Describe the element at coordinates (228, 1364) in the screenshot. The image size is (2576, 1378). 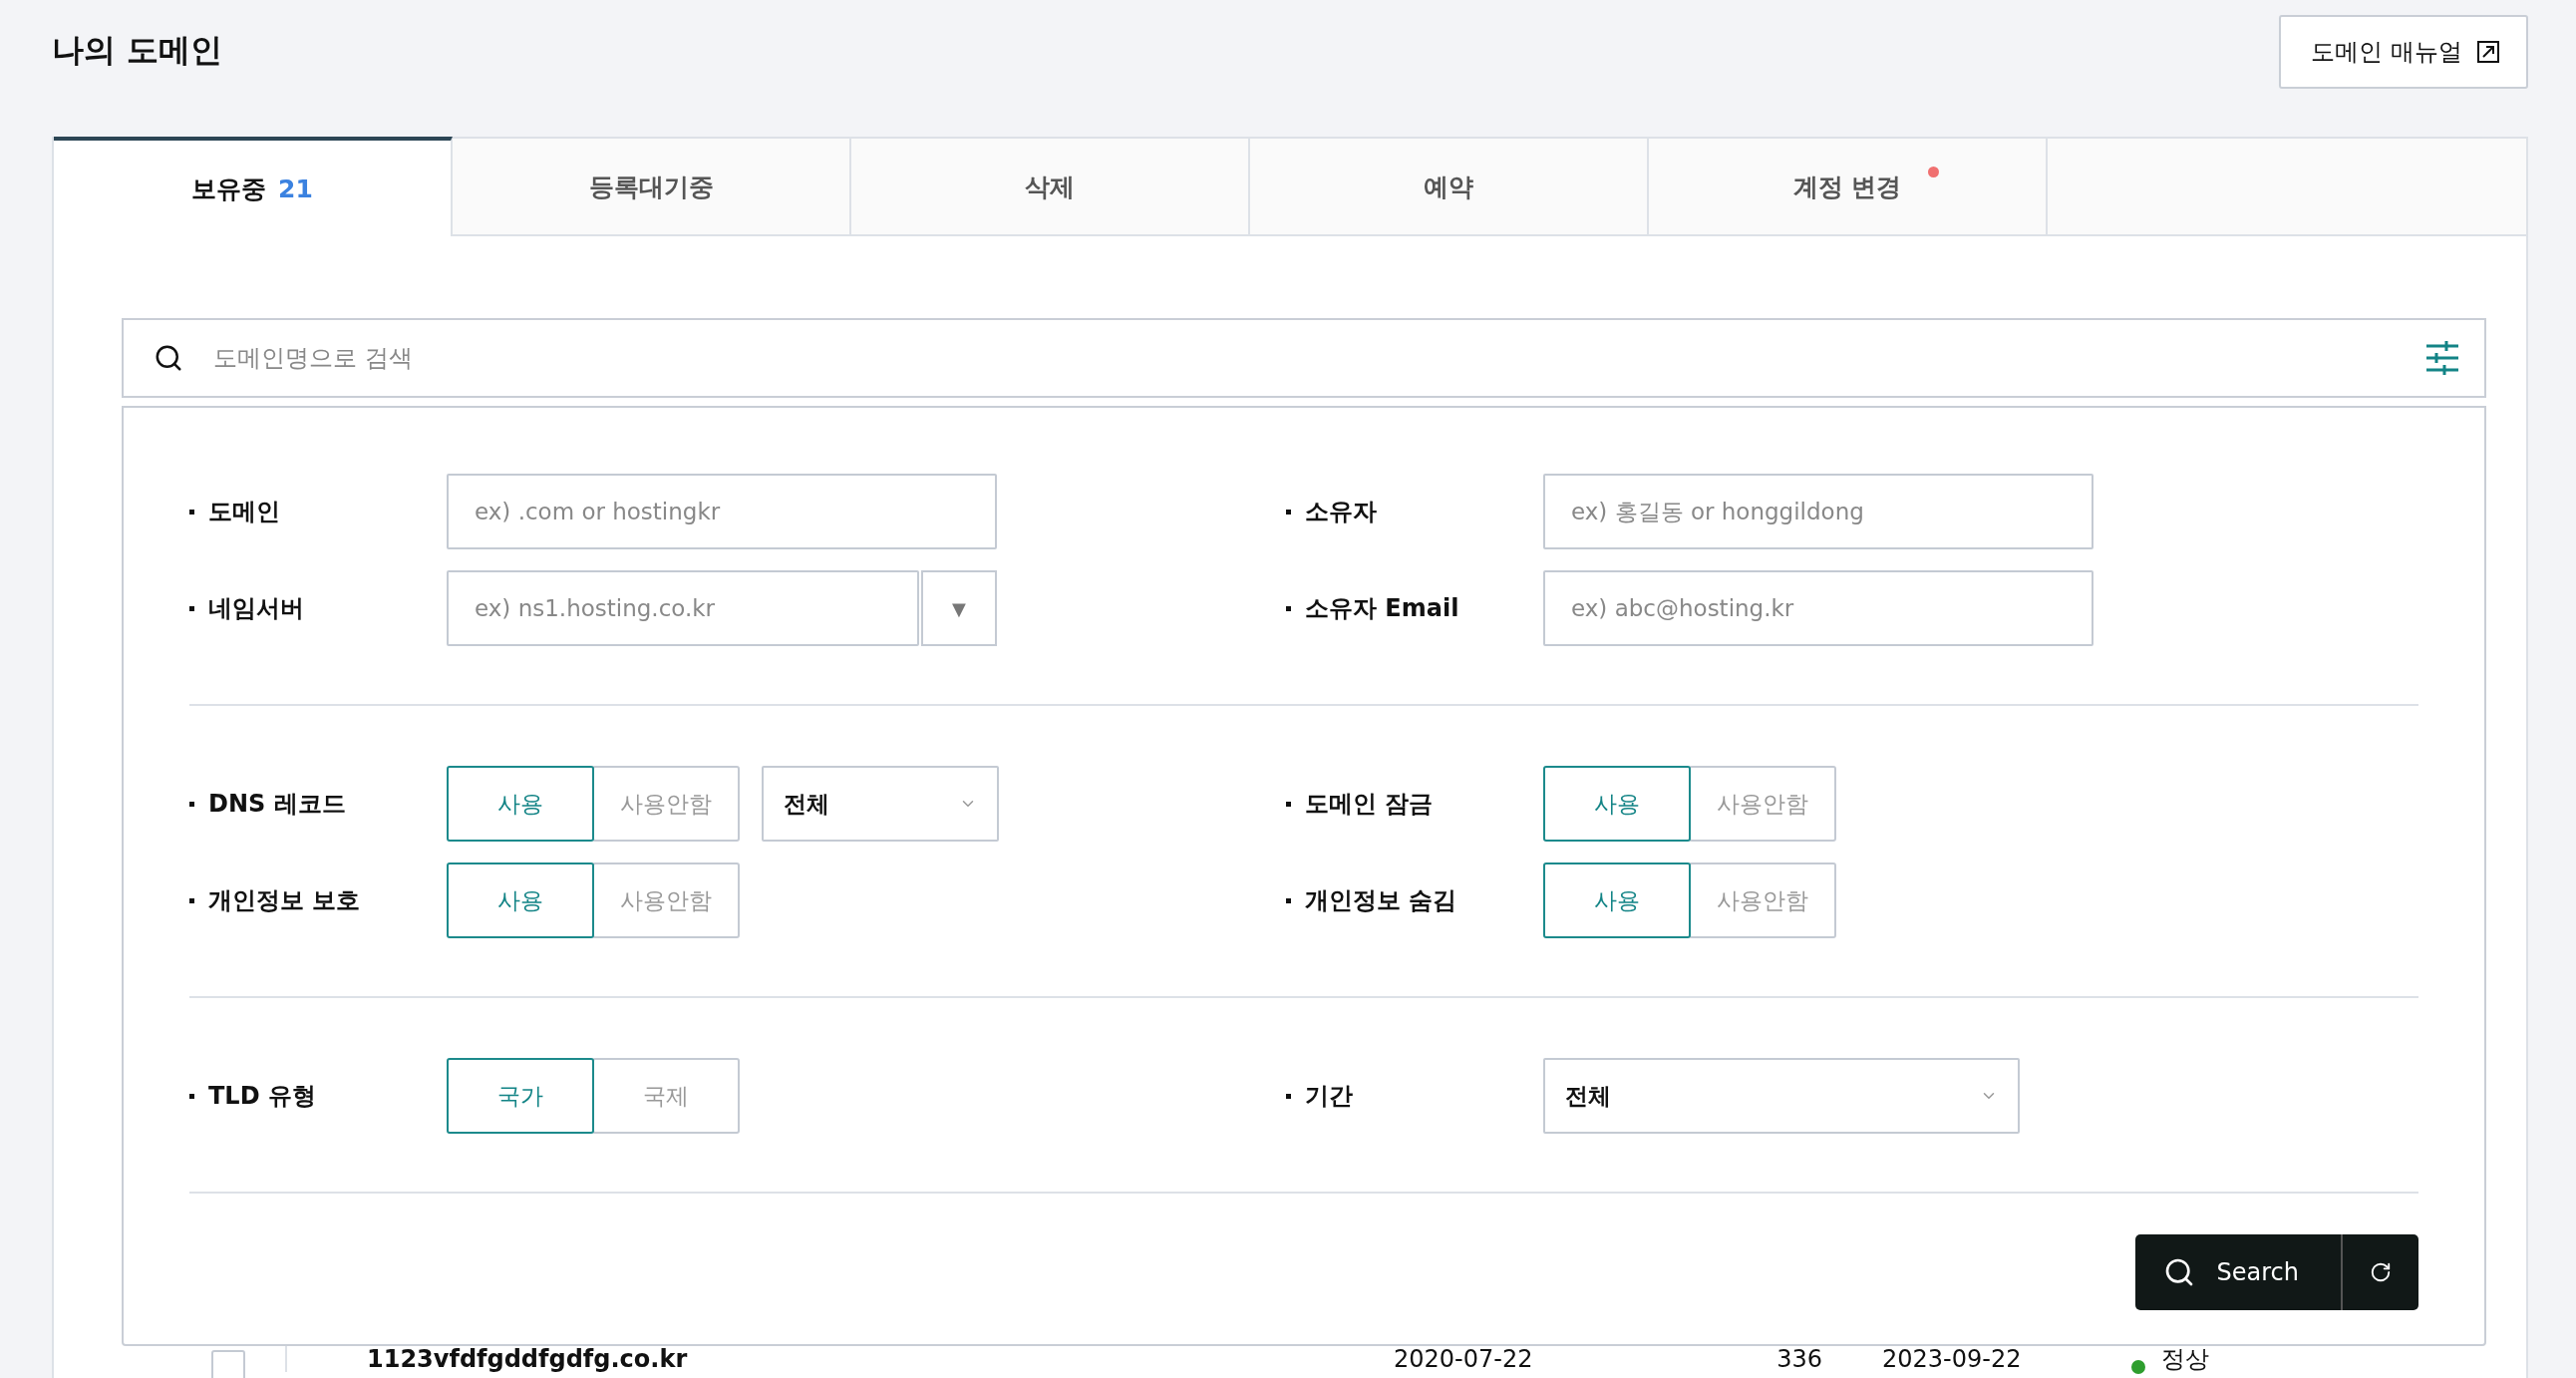
I see `row-checkbox` at that location.